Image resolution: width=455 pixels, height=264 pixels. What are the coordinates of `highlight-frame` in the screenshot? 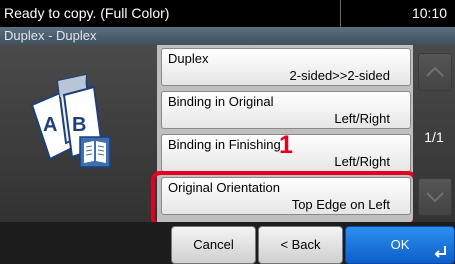 It's located at (284, 199).